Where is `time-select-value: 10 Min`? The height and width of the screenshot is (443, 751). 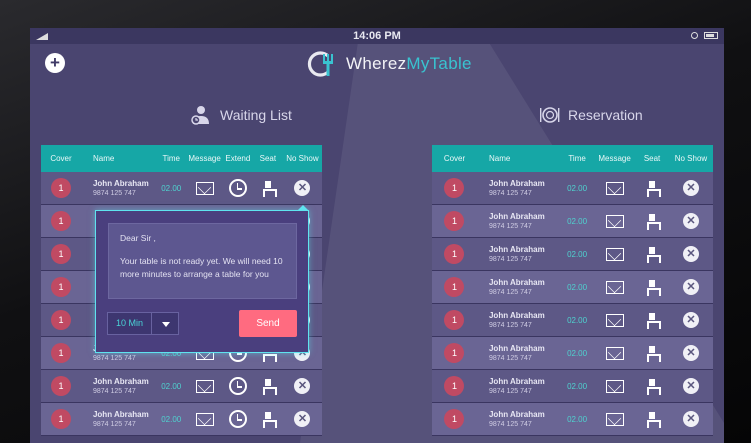
time-select-value: 10 Min is located at coordinates (130, 323).